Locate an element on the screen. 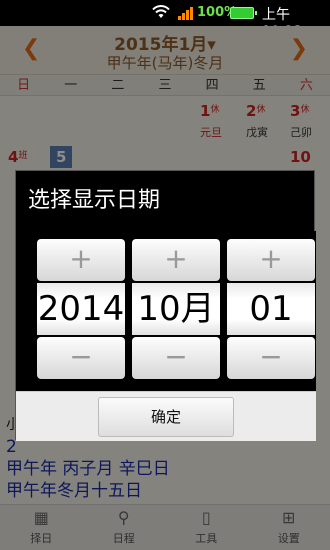  year-picker: + 2014 − is located at coordinates (81, 309).